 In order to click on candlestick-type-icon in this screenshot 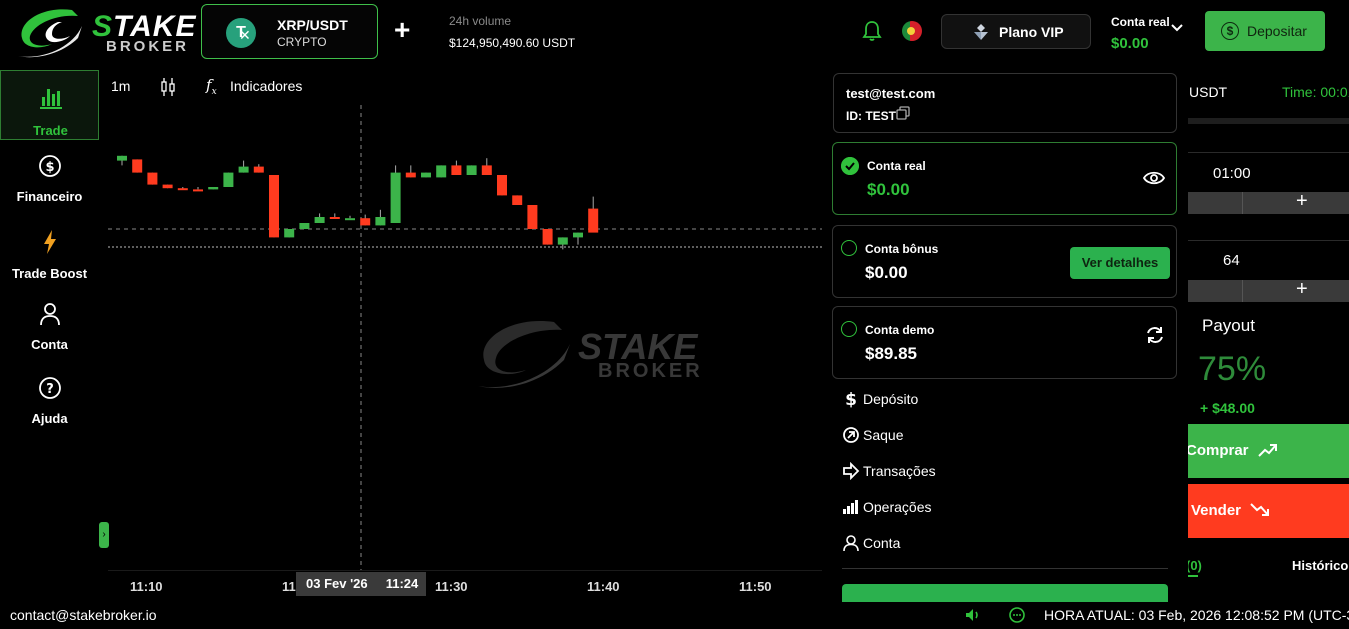, I will do `click(168, 87)`.